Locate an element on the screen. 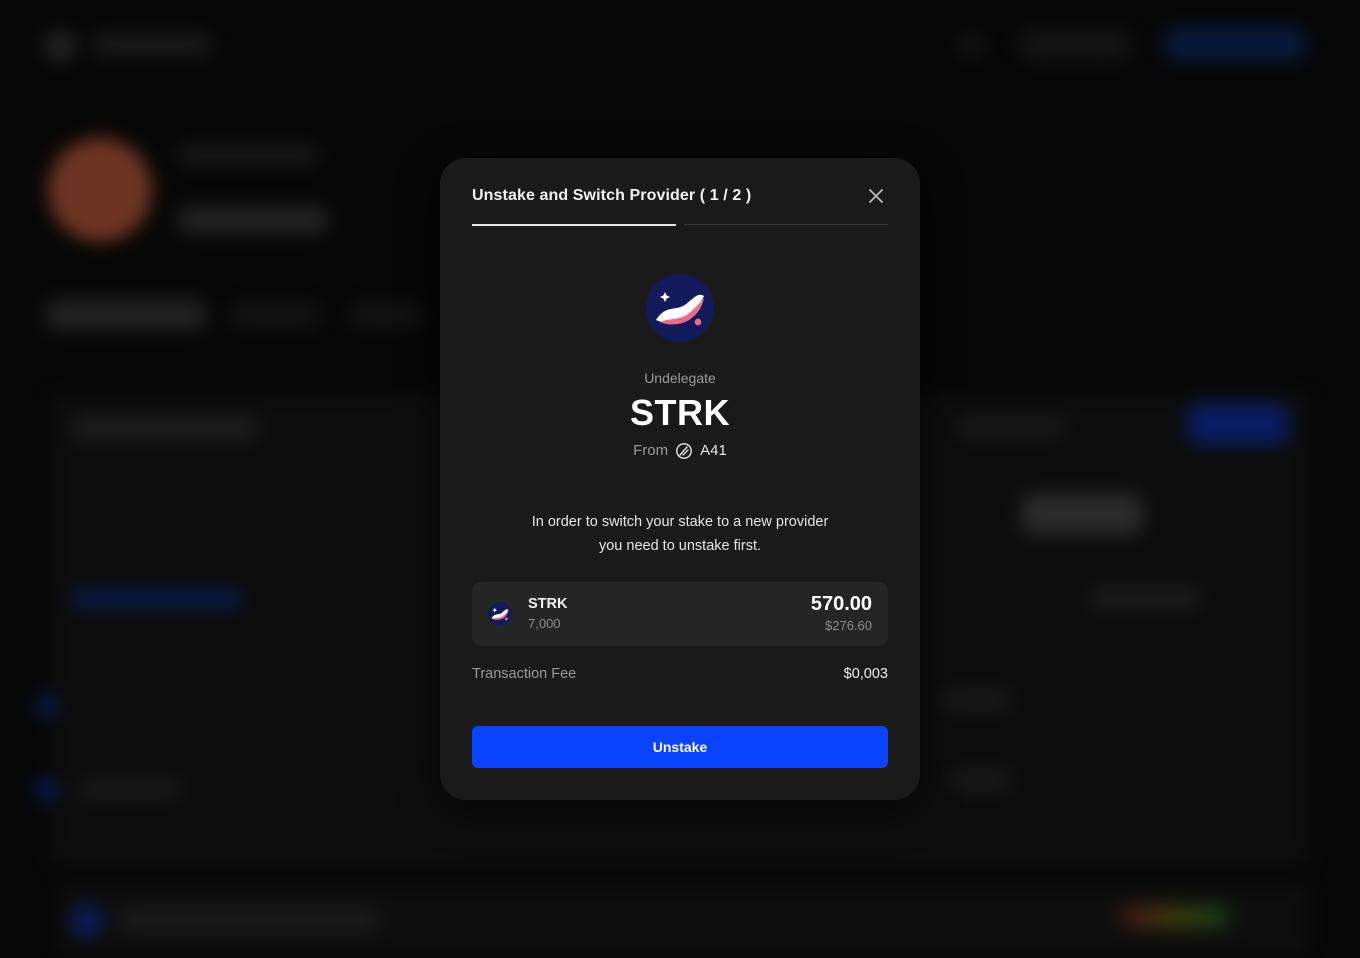 Image resolution: width=1360 pixels, height=958 pixels. bg-panel-button is located at coordinates (1238, 424).